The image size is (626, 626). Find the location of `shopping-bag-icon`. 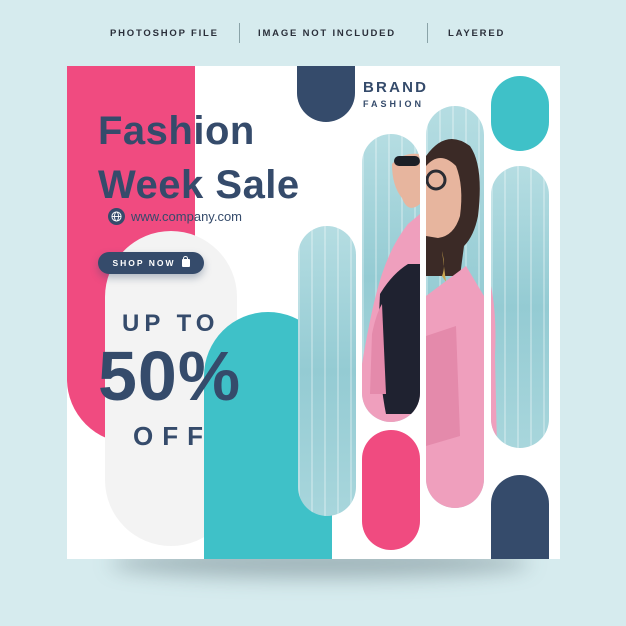

shopping-bag-icon is located at coordinates (185, 261).